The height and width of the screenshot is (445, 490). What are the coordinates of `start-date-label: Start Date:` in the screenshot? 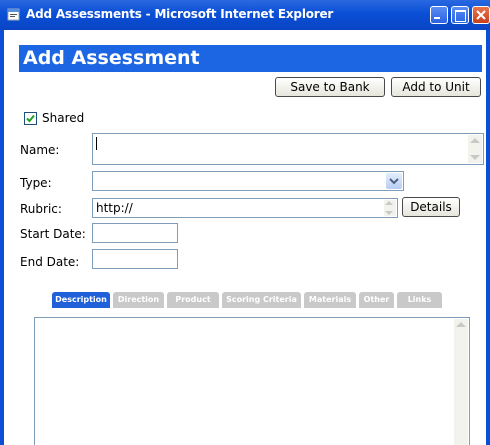 It's located at (53, 234).